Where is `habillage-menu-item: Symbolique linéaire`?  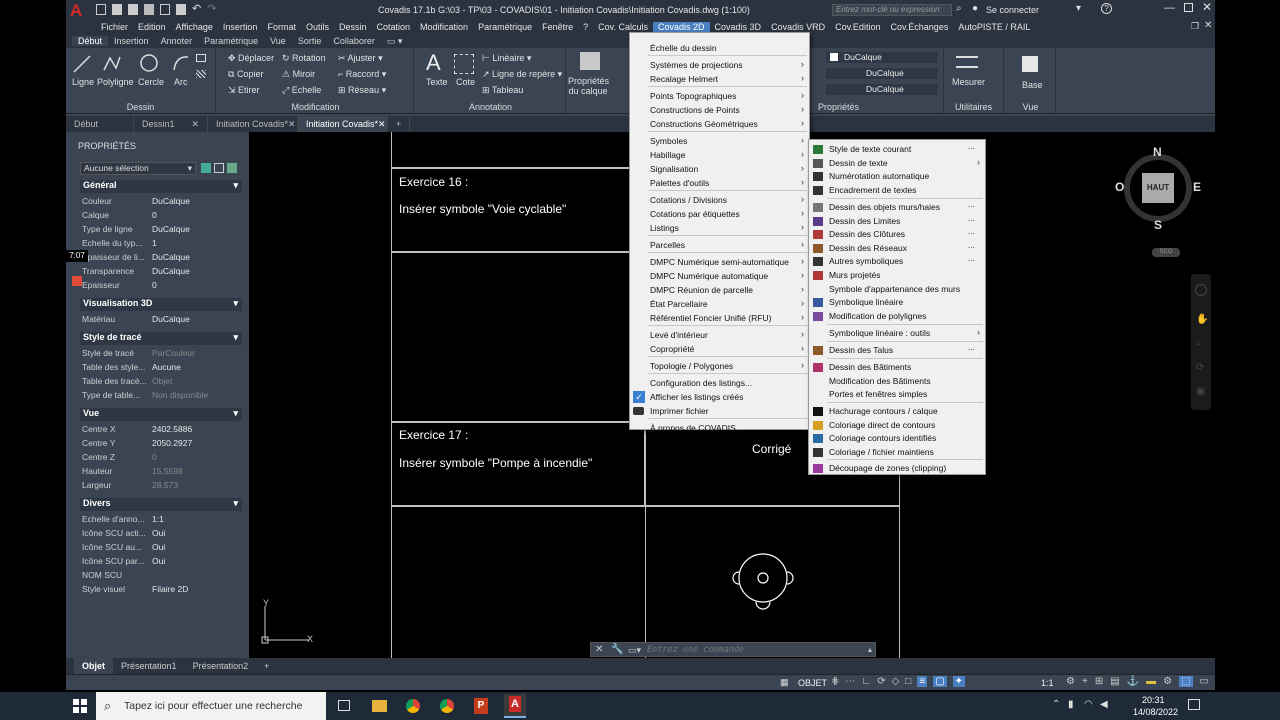 habillage-menu-item: Symbolique linéaire is located at coordinates (897, 302).